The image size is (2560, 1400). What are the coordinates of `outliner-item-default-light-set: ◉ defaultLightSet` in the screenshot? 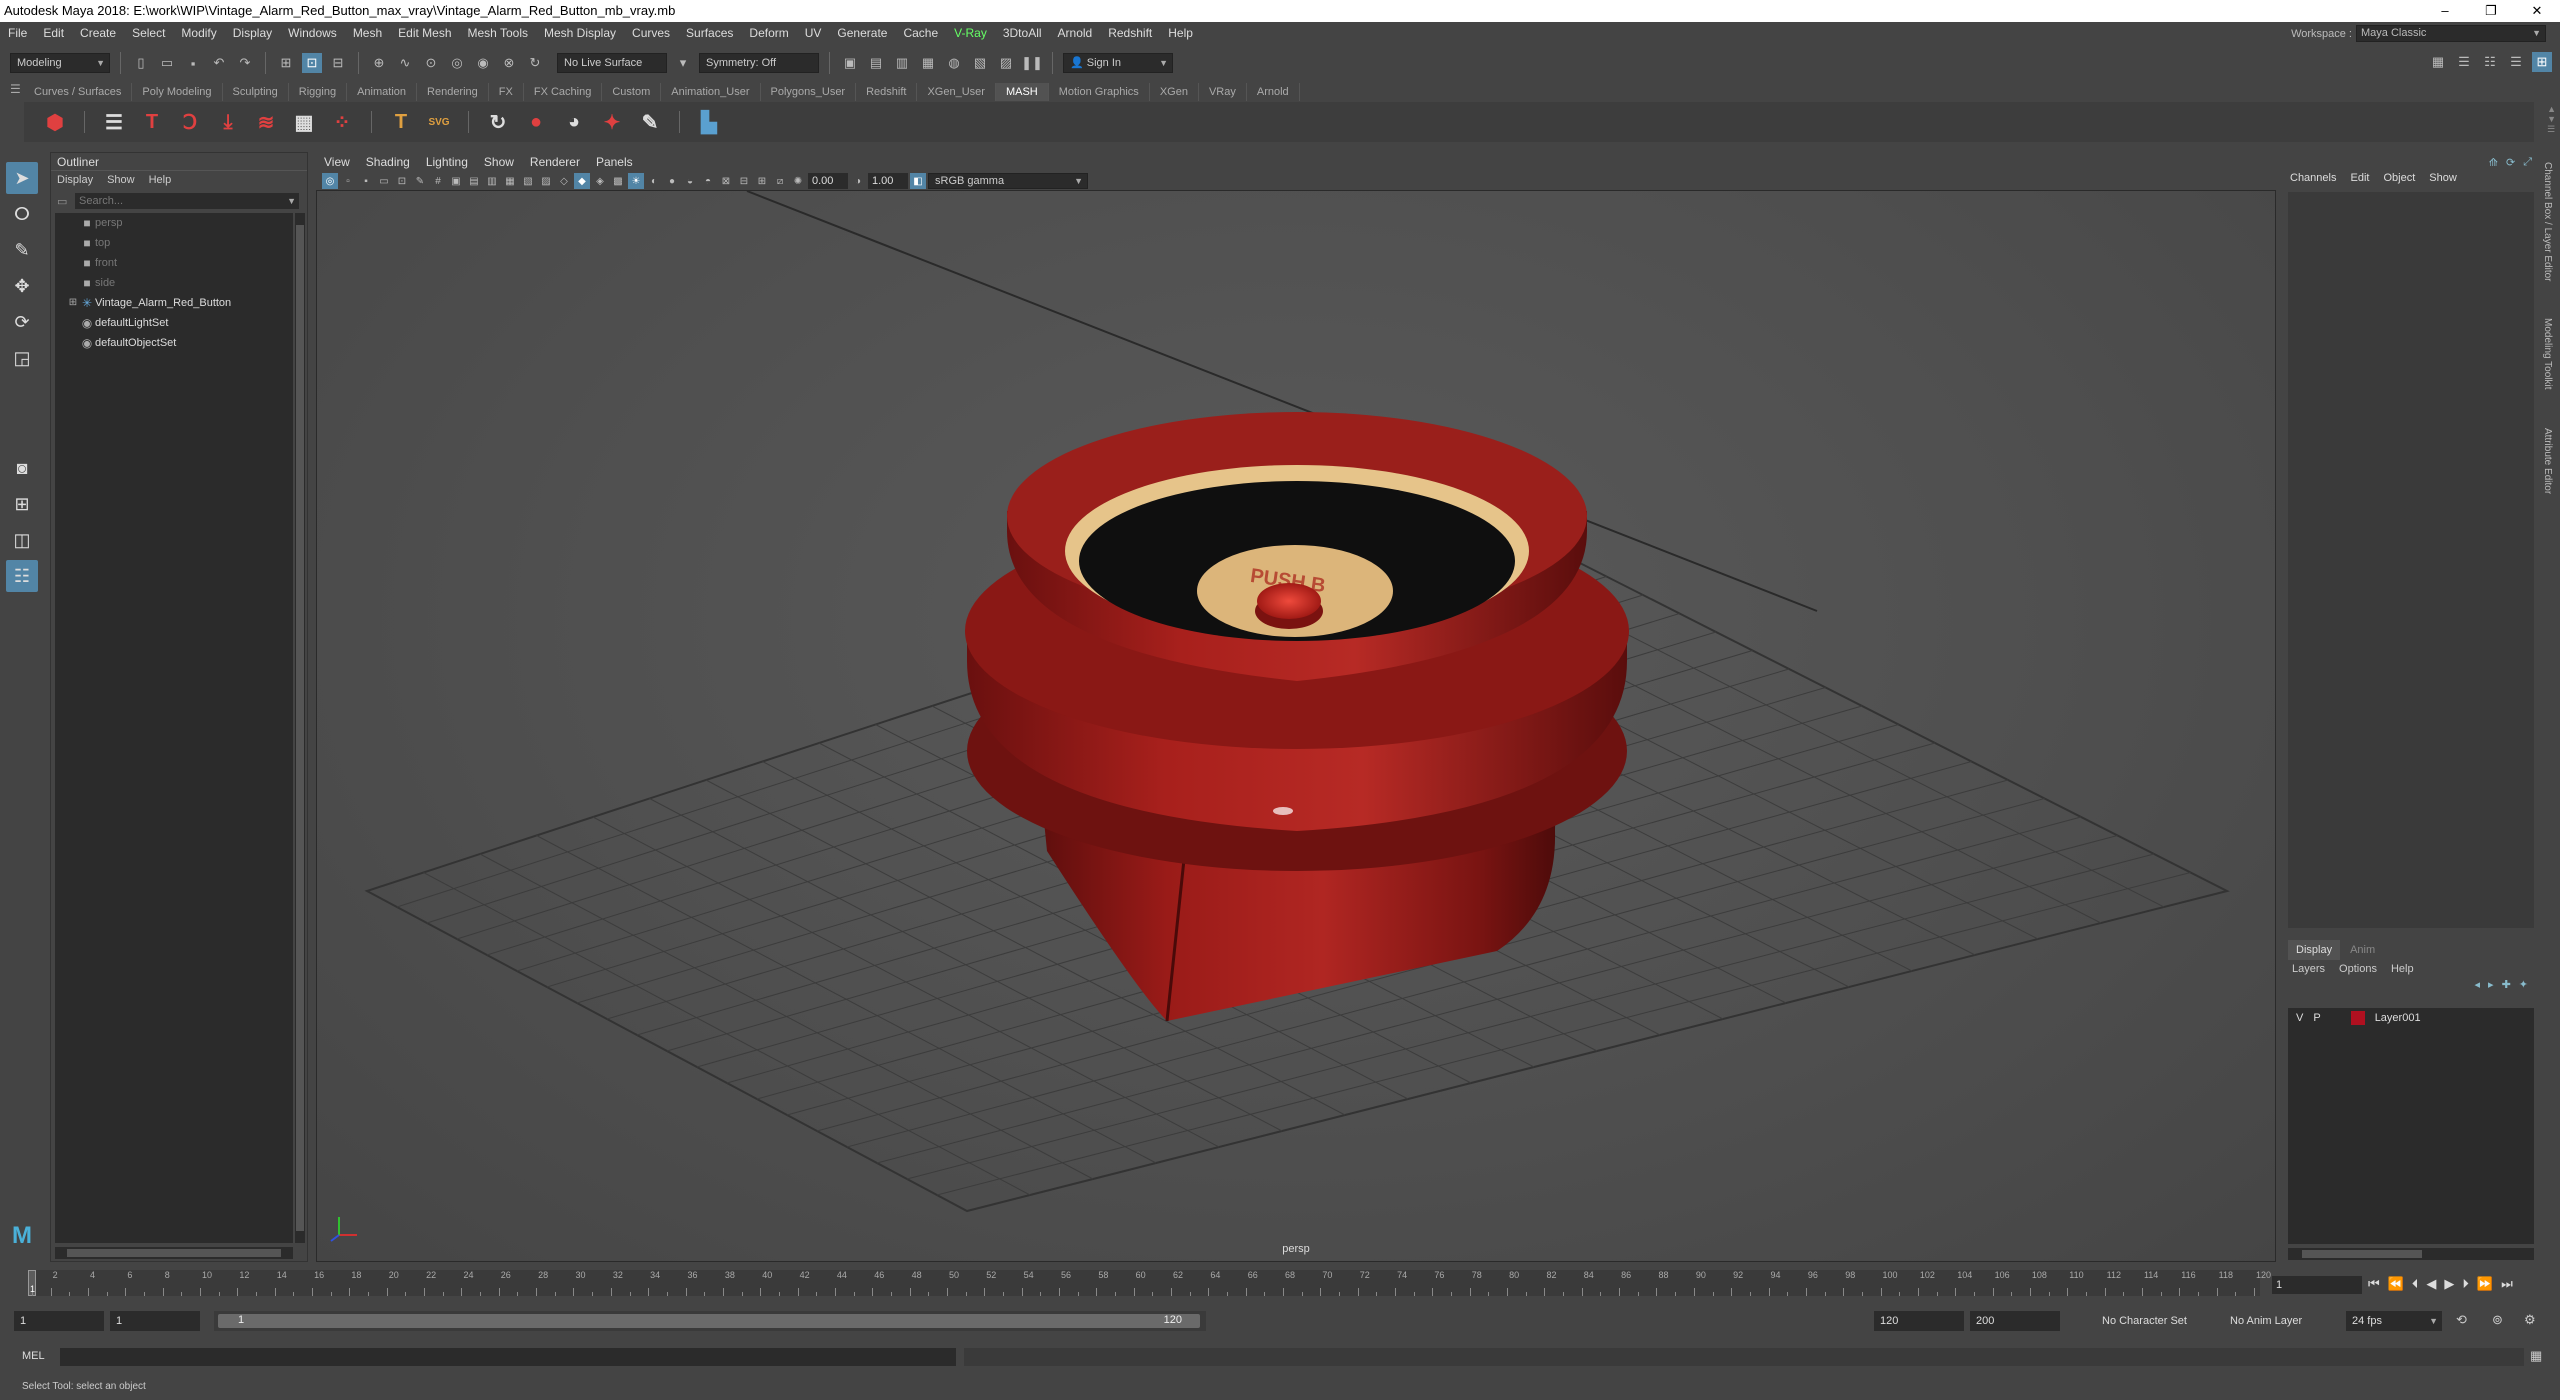 It's located at (174, 323).